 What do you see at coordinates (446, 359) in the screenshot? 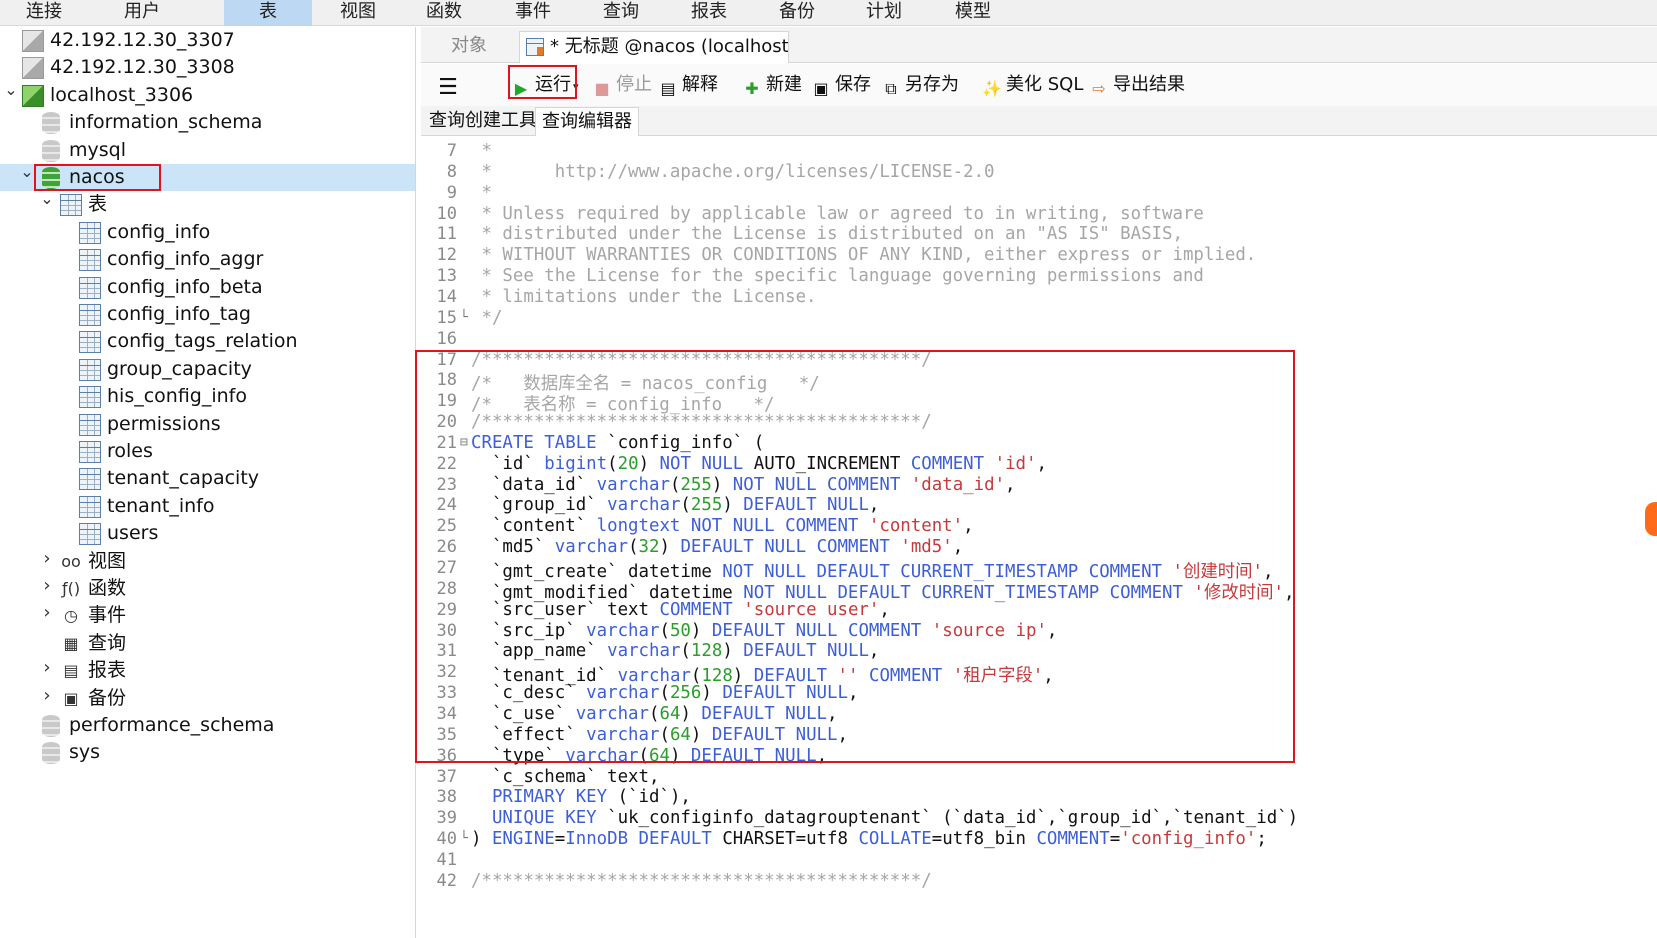
I see `line-number: 17` at bounding box center [446, 359].